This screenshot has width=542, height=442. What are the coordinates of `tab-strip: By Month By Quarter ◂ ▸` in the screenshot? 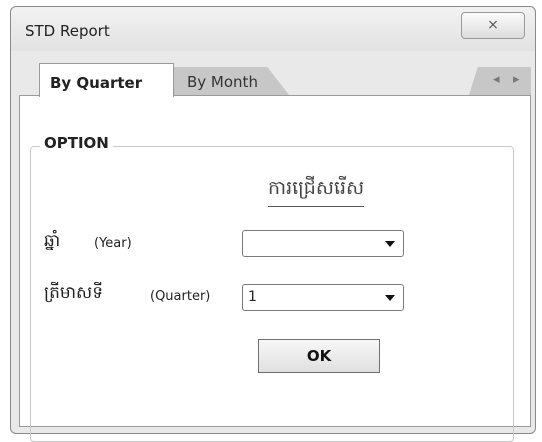 It's located at (275, 80).